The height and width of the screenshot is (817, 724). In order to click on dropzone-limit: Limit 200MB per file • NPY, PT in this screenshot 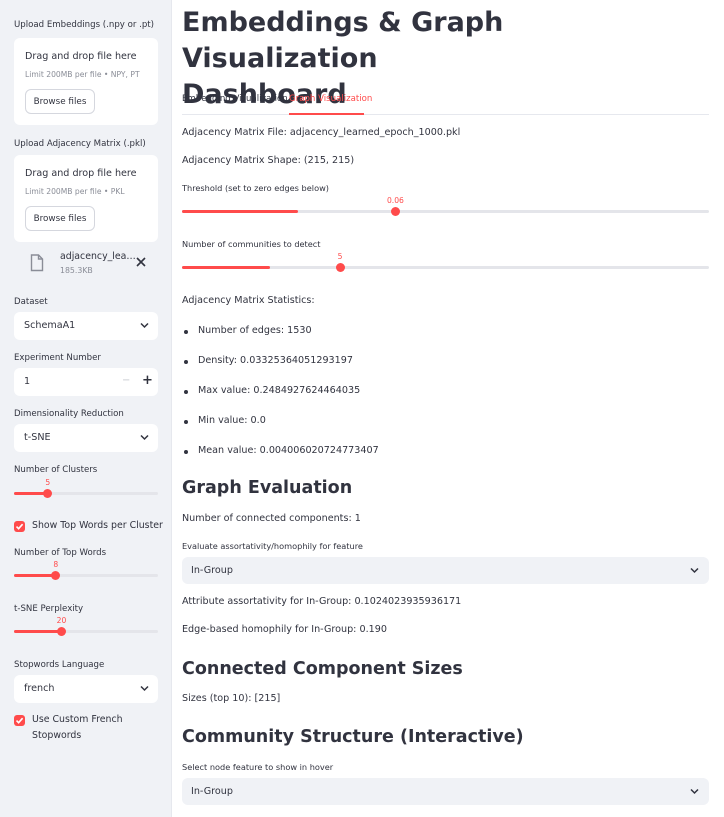, I will do `click(82, 74)`.